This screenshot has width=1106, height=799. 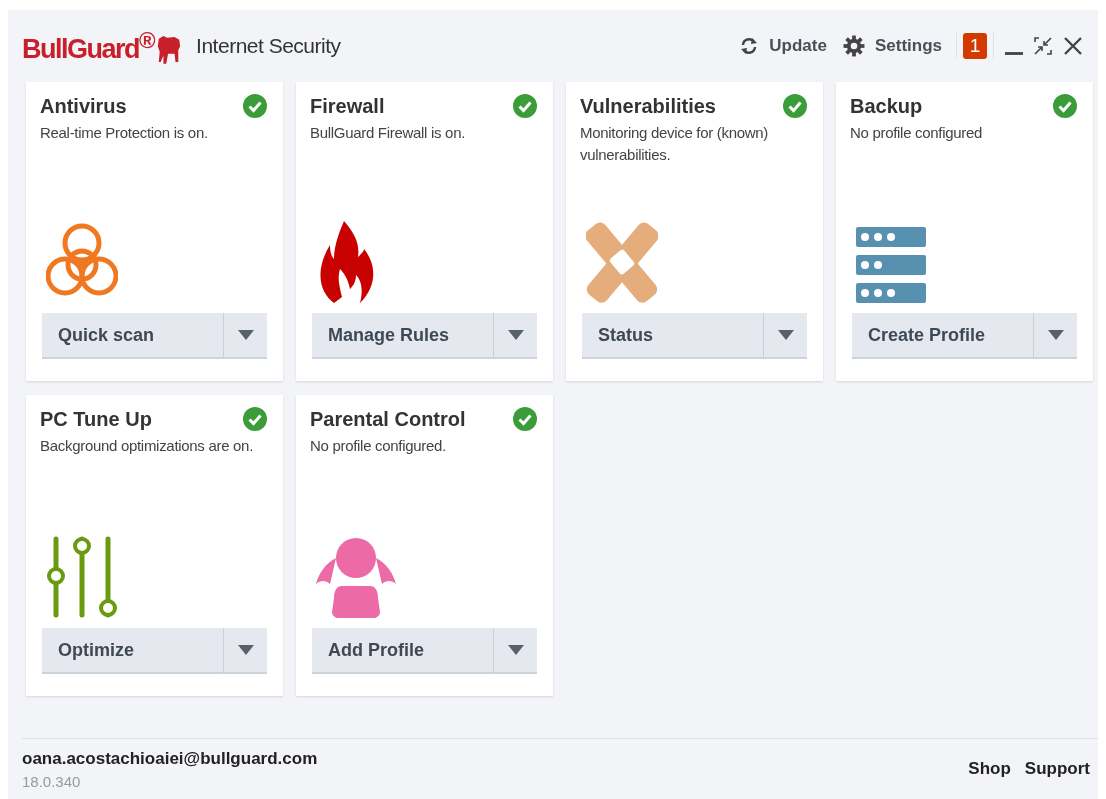 What do you see at coordinates (892, 265) in the screenshot?
I see `server-icon` at bounding box center [892, 265].